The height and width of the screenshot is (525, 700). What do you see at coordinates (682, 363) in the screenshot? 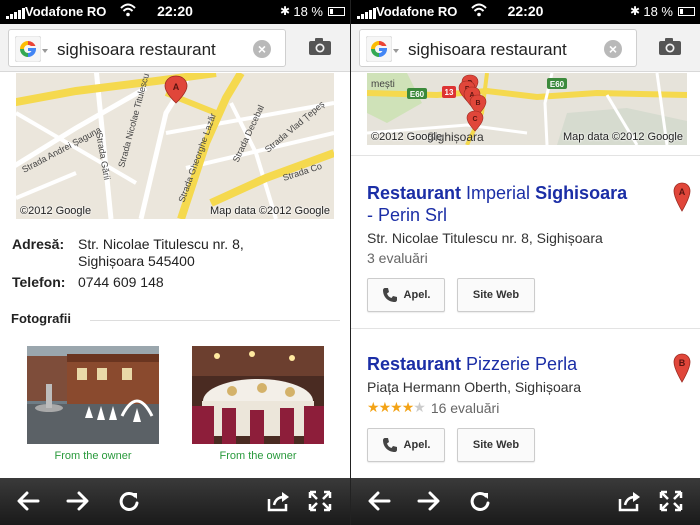
I see `result-marker-letter: B` at bounding box center [682, 363].